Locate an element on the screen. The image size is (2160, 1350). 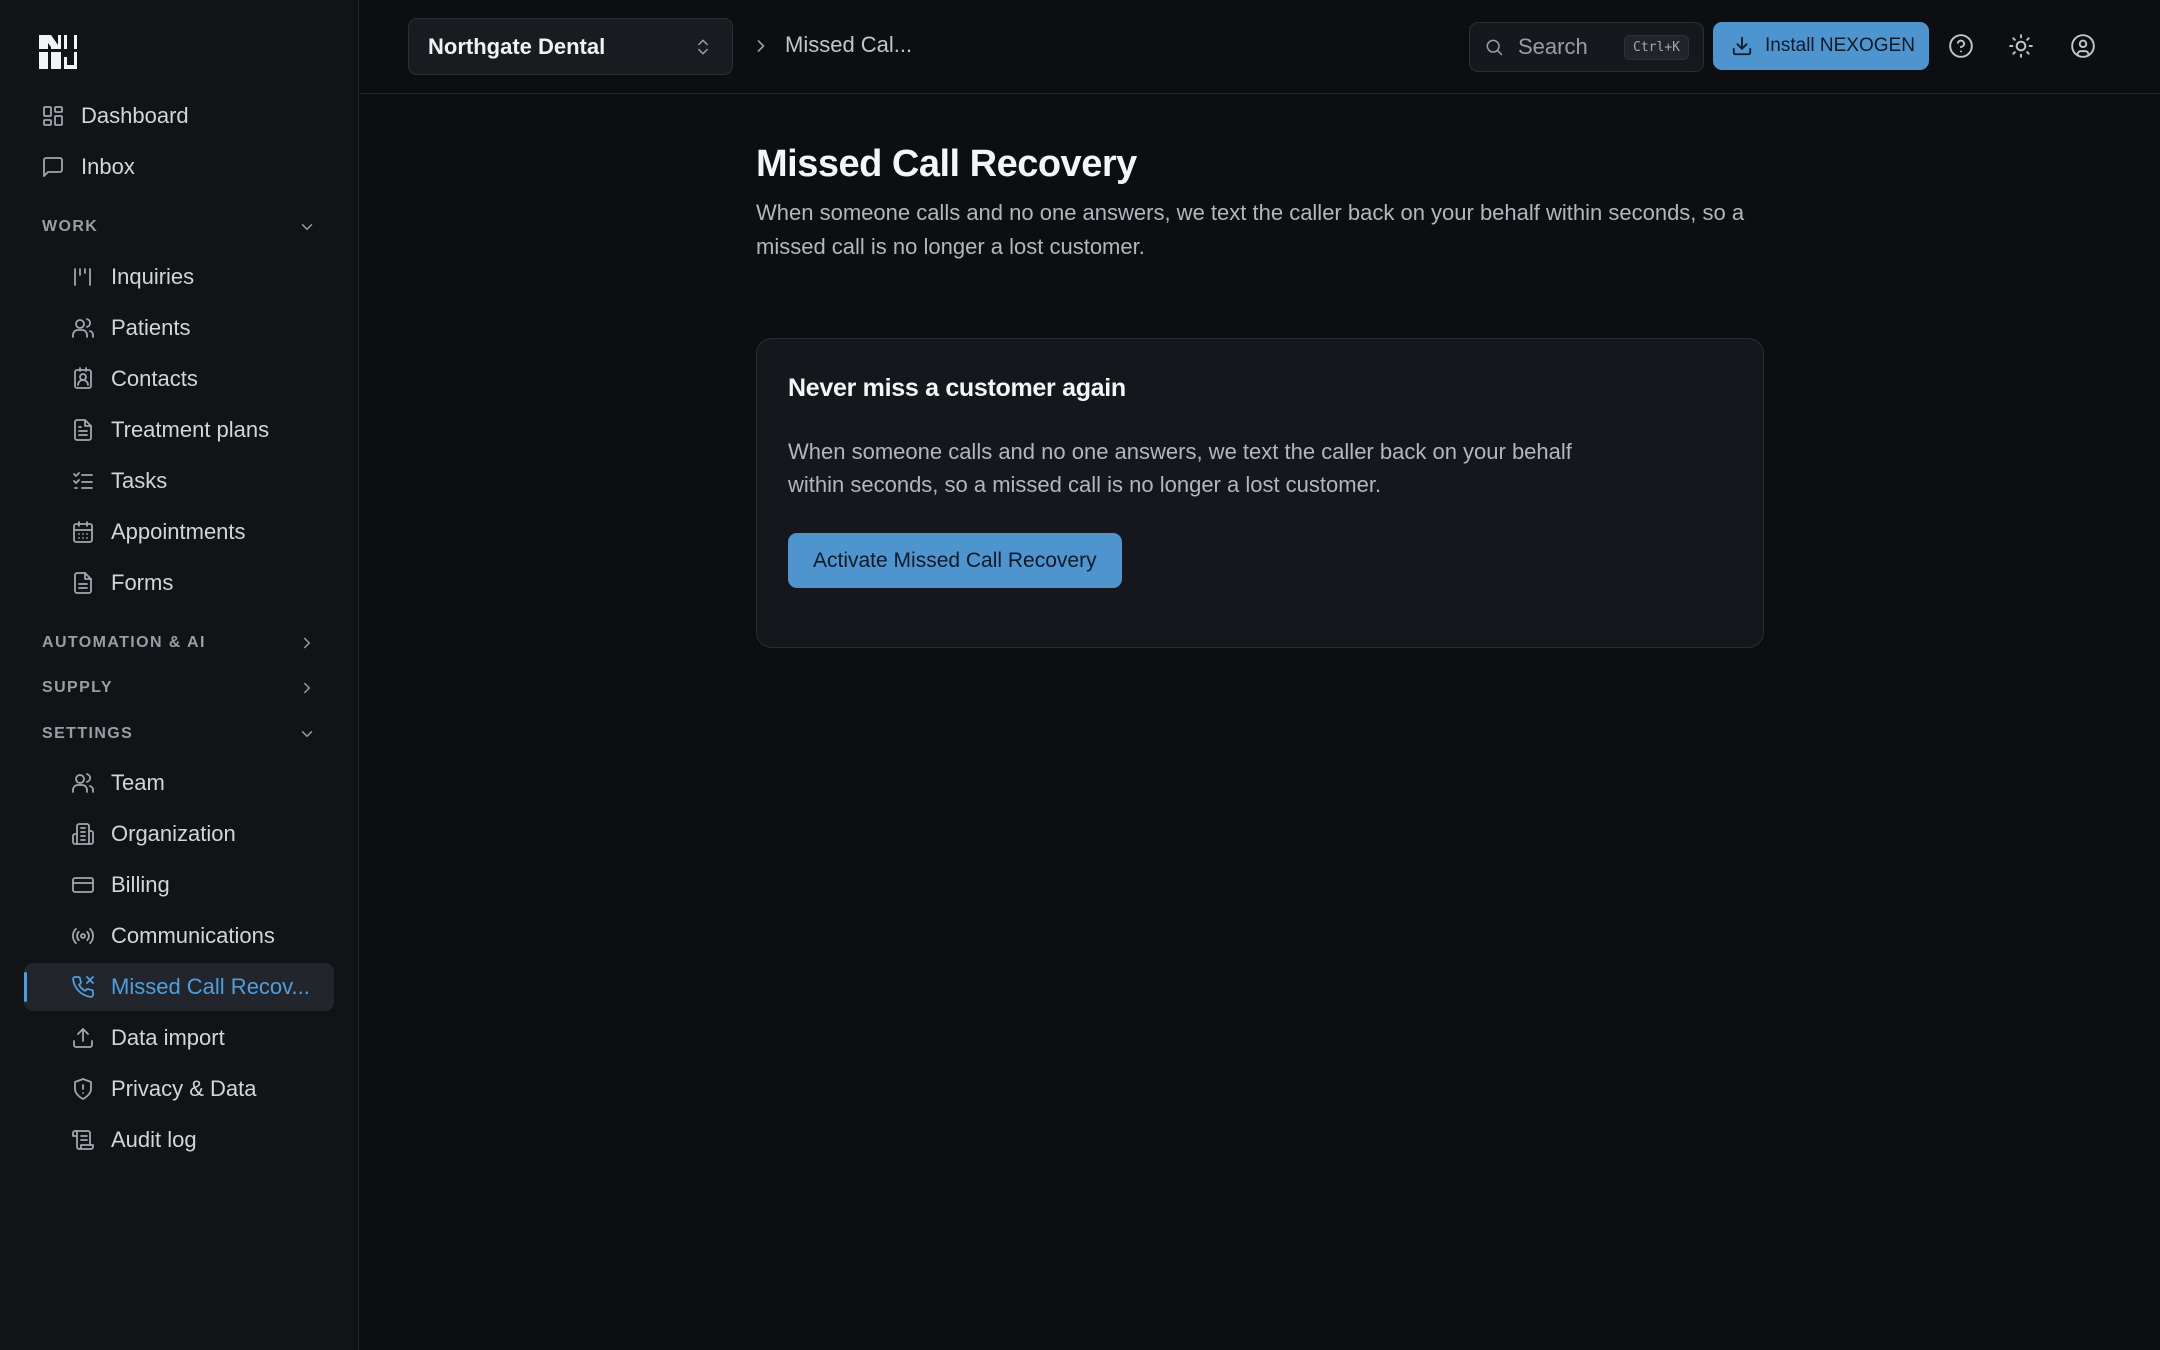
message-square-icon is located at coordinates (53, 167).